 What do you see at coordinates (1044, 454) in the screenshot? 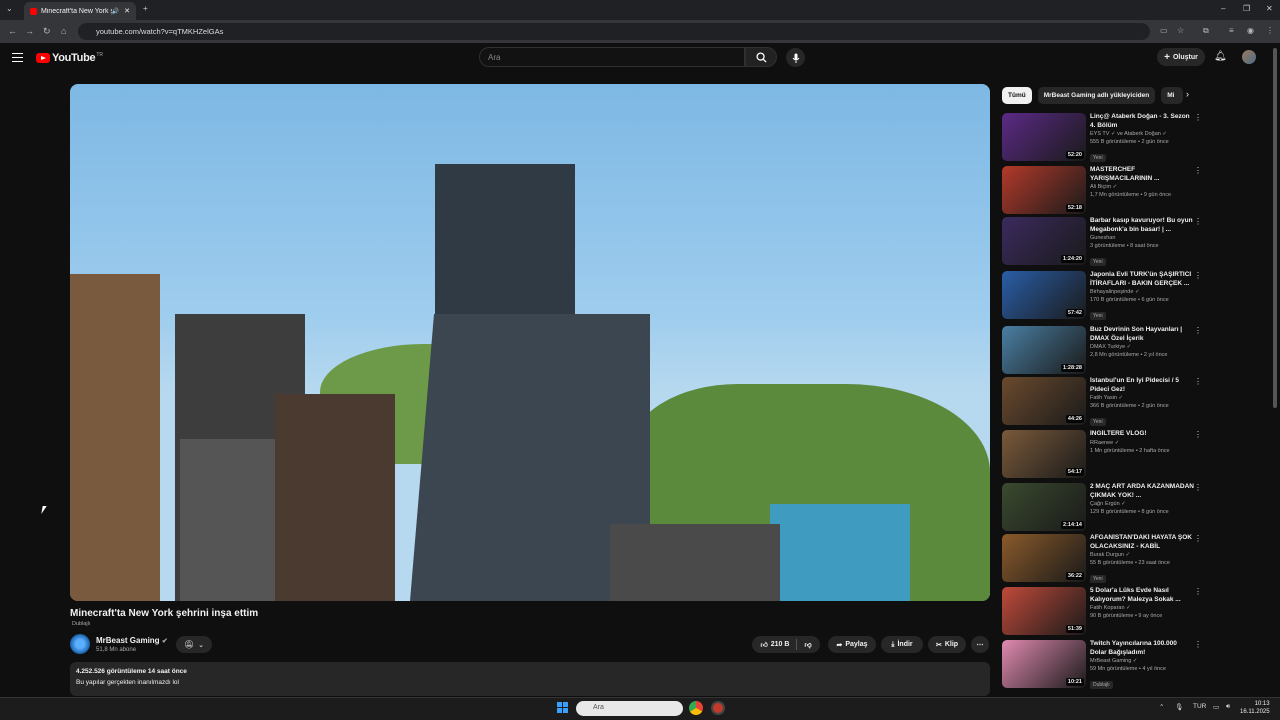
I see `recommendation-thumbnail: 54:17` at bounding box center [1044, 454].